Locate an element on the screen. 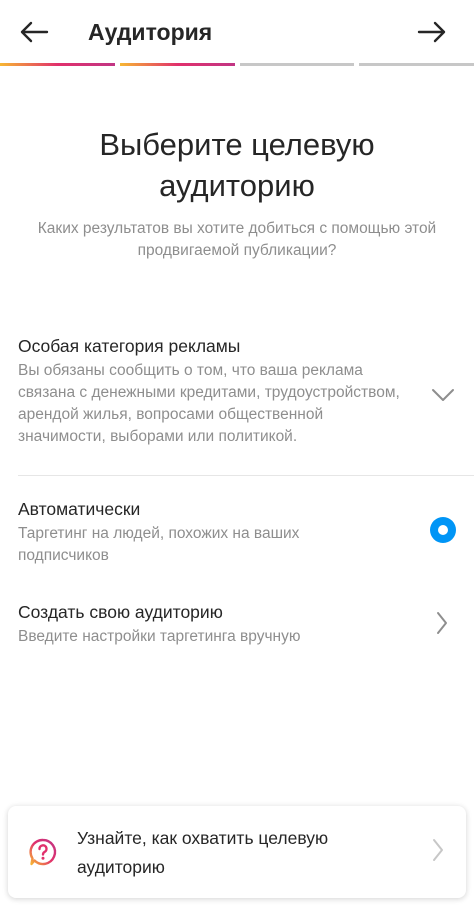  arrow-left-icon is located at coordinates (34, 32).